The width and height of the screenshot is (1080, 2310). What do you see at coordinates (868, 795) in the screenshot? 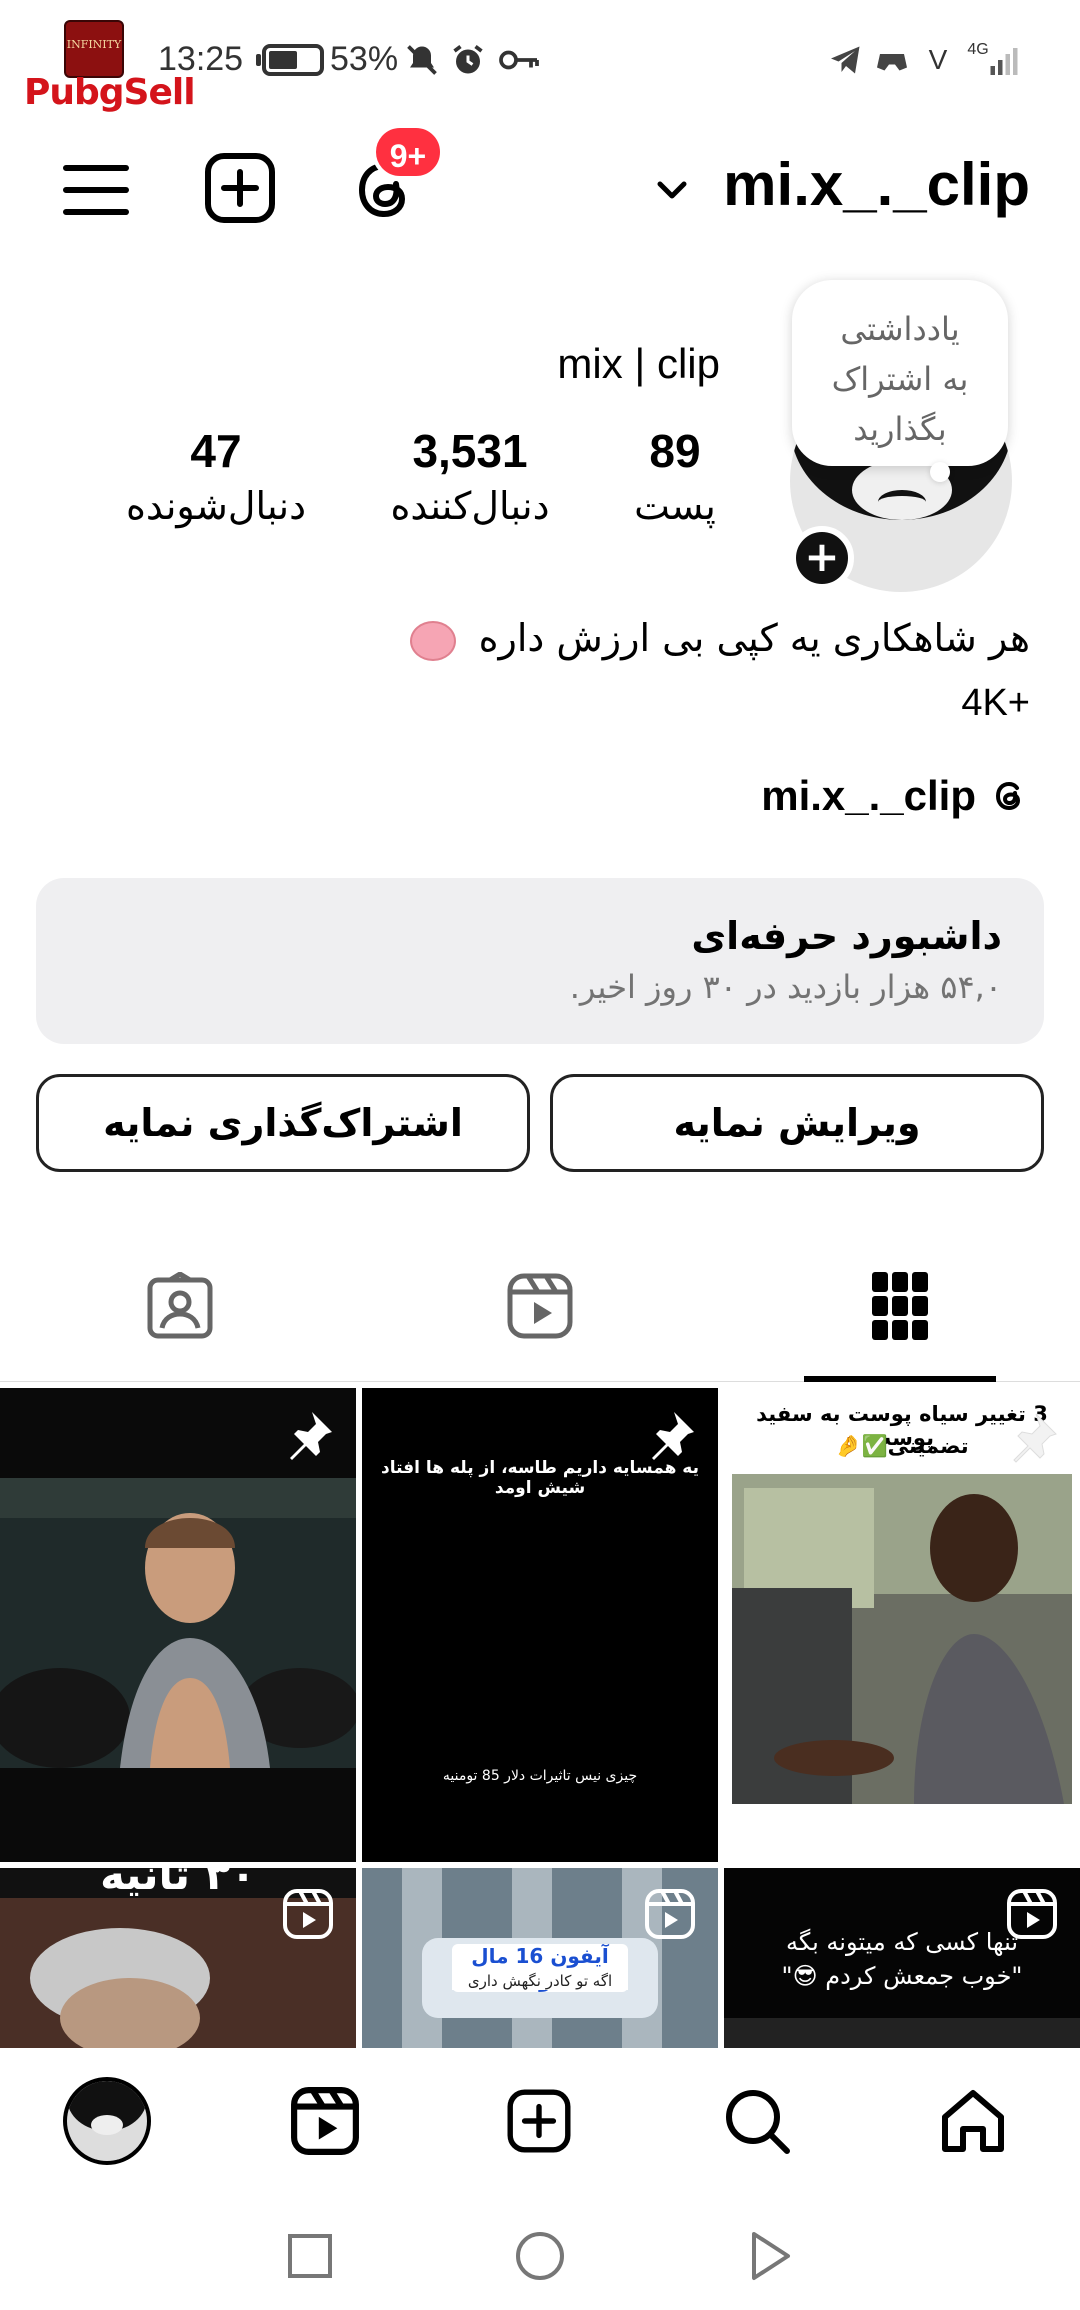
I see `threads-handle: mi.x_._clip` at bounding box center [868, 795].